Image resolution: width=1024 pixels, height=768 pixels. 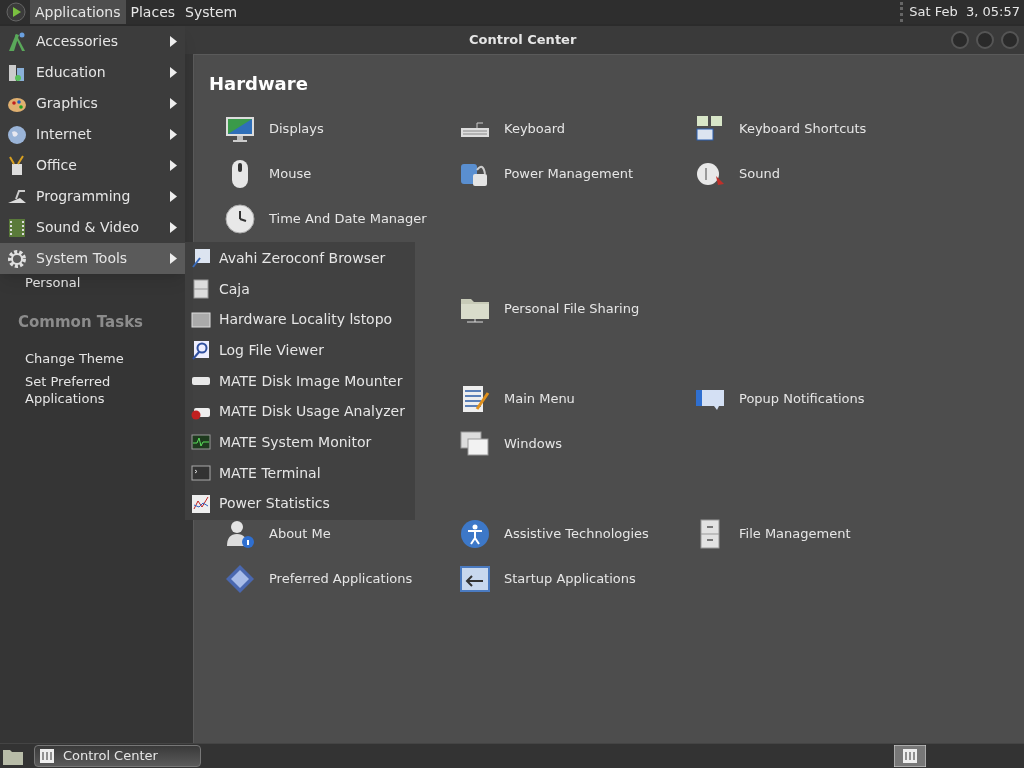 I want to click on close-button, so click(x=1010, y=40).